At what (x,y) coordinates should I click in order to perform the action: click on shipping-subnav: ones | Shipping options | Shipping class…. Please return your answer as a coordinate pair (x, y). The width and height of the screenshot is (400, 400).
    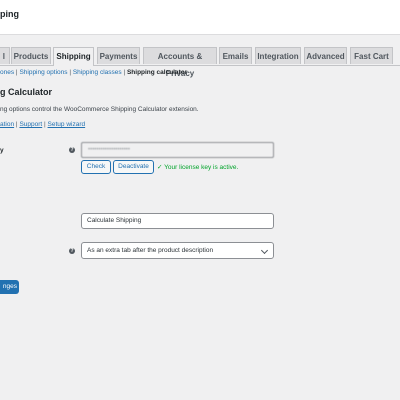
    Looking at the image, I should click on (93, 72).